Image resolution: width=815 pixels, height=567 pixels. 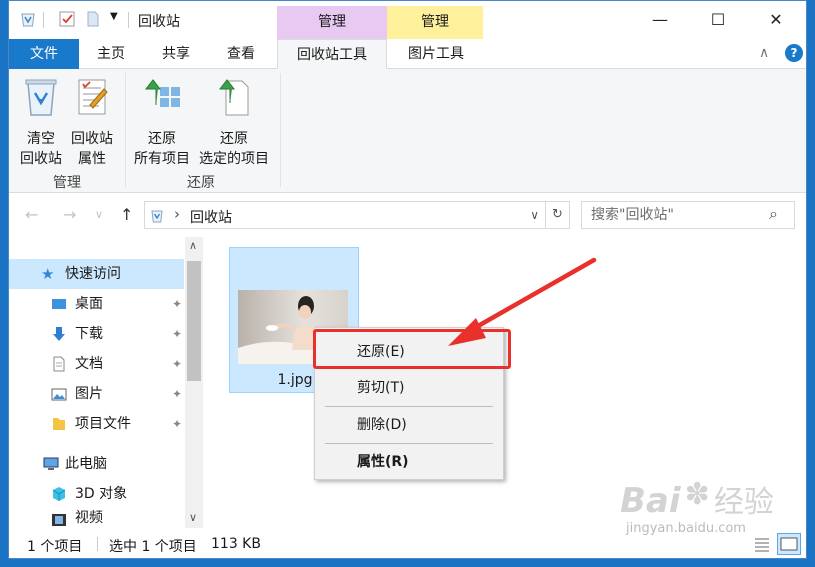 What do you see at coordinates (41, 122) in the screenshot?
I see `empty-recycle-bin-button: 清空 回收站` at bounding box center [41, 122].